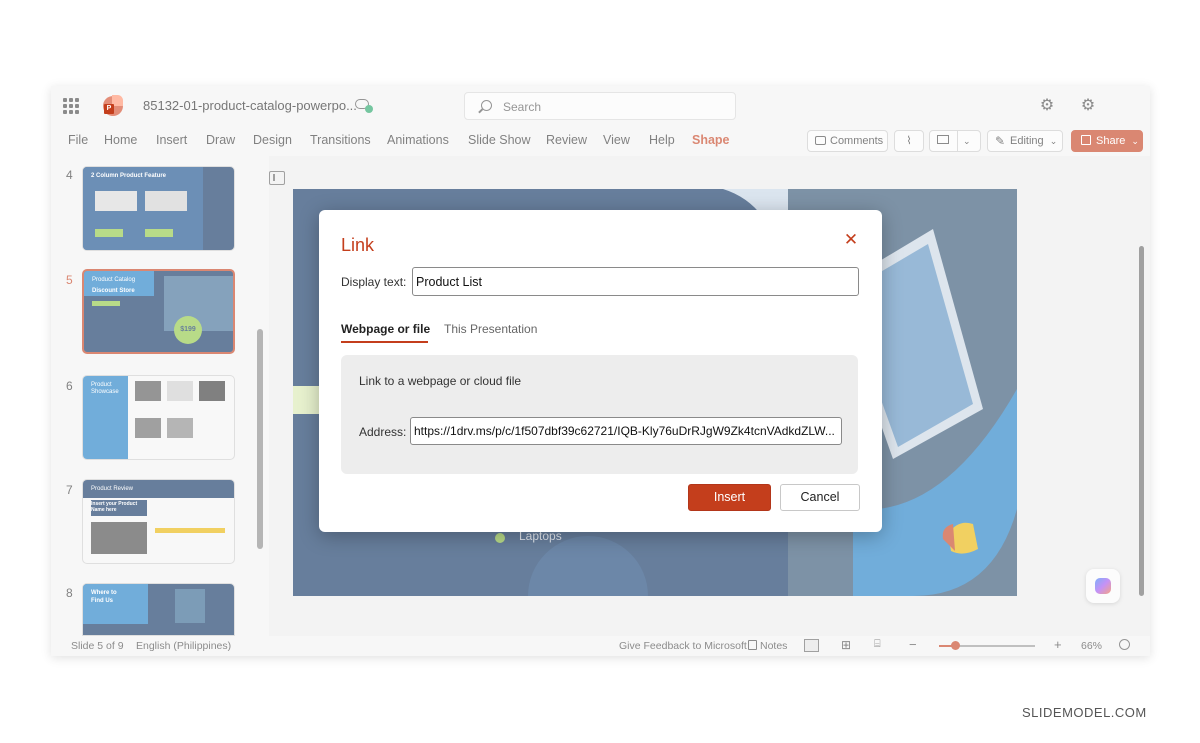 The image size is (1200, 743). I want to click on close-icon: ✕, so click(851, 239).